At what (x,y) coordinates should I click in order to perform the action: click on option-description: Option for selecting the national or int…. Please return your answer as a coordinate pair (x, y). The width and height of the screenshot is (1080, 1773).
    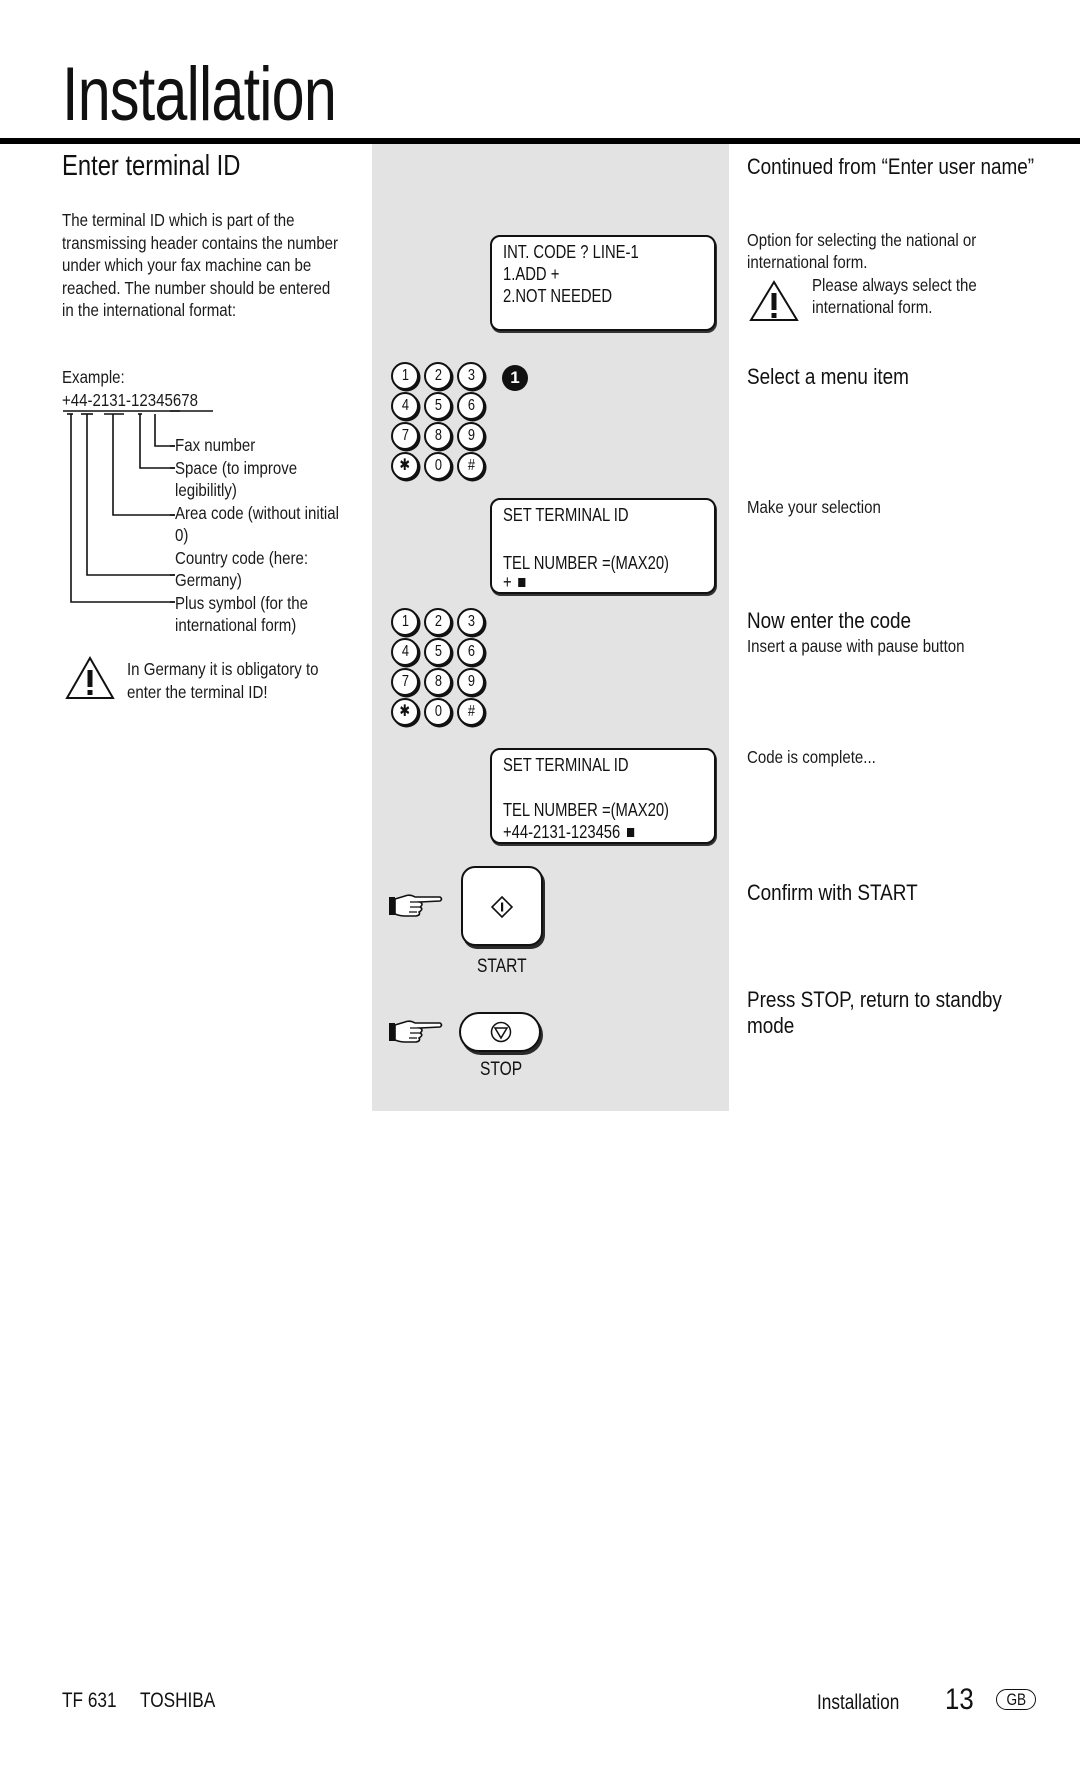
    Looking at the image, I should click on (861, 251).